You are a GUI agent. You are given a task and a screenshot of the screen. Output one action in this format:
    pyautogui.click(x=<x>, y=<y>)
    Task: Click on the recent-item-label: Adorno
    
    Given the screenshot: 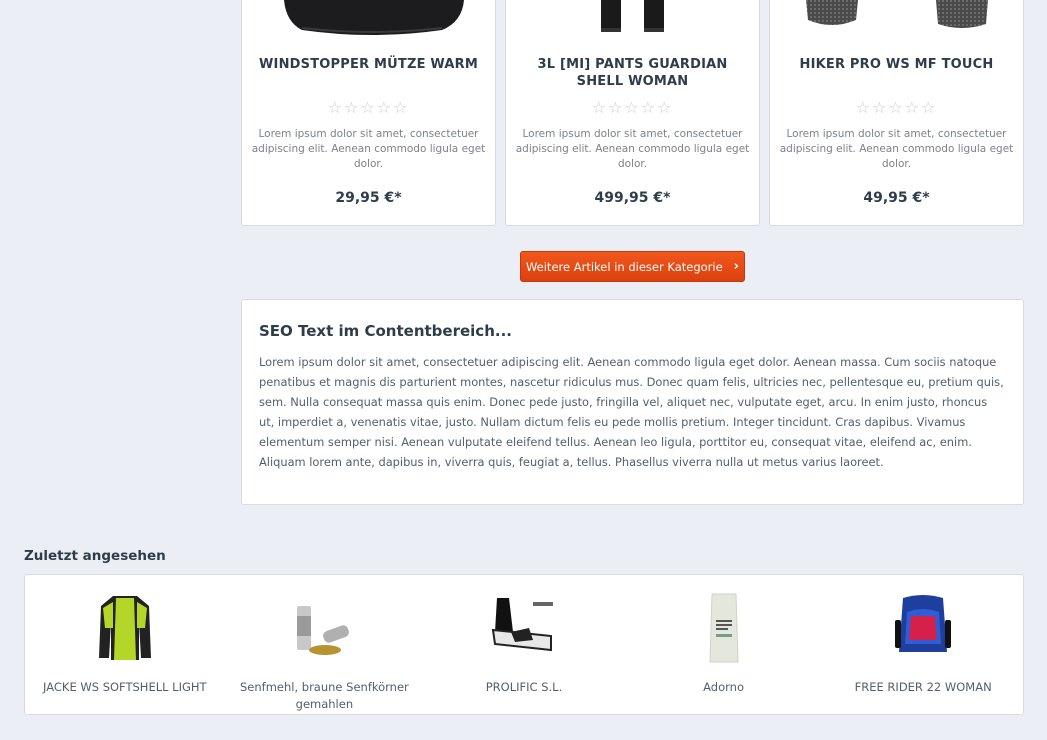 What is the action you would take?
    pyautogui.click(x=724, y=687)
    